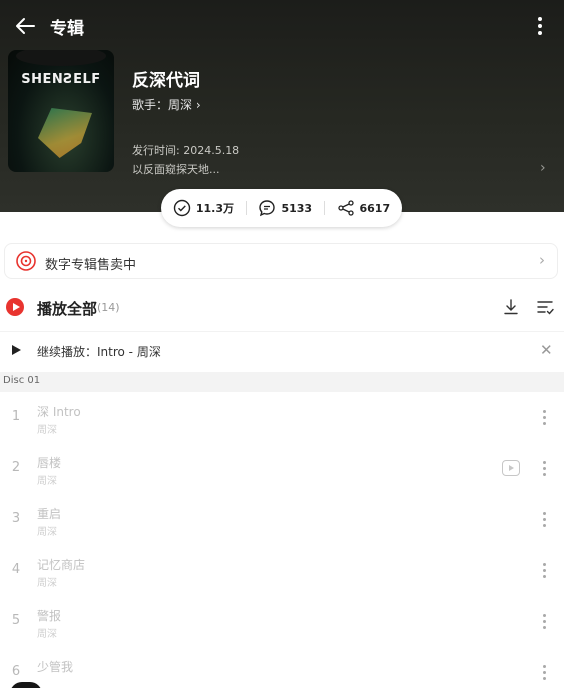  Describe the element at coordinates (61, 79) in the screenshot. I see `cover-logo: SHENƧELF` at that location.